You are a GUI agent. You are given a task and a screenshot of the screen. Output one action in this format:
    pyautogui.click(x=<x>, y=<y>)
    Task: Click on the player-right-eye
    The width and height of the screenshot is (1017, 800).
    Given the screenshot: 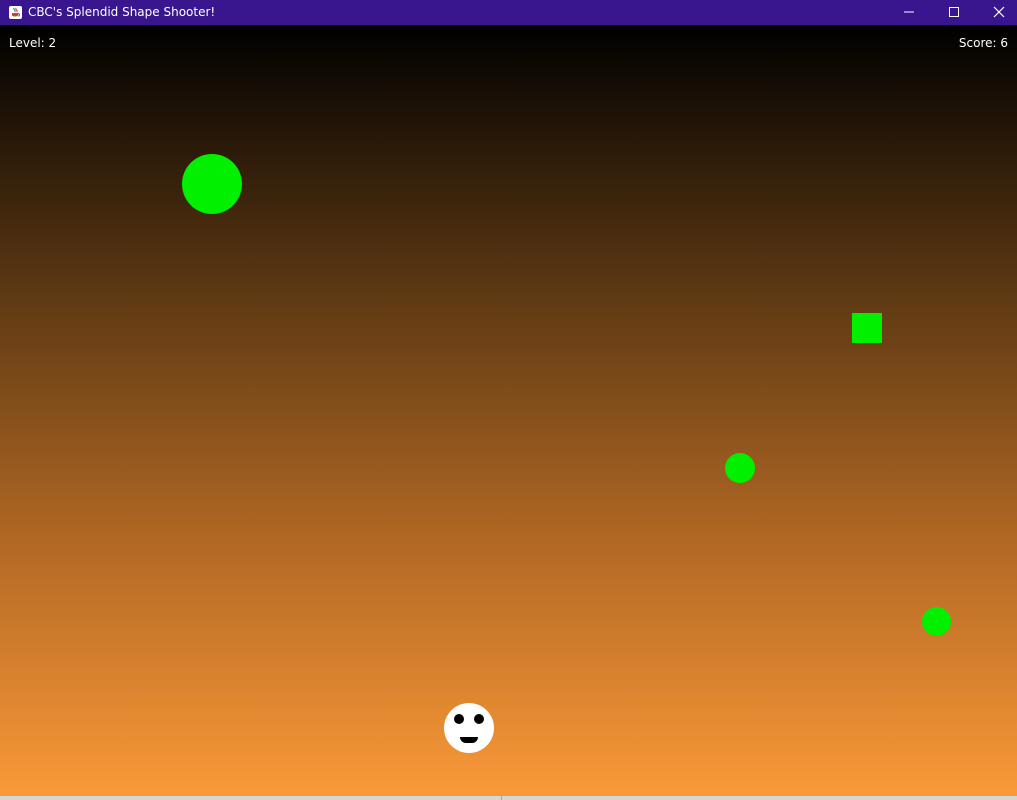 What is the action you would take?
    pyautogui.click(x=479, y=719)
    